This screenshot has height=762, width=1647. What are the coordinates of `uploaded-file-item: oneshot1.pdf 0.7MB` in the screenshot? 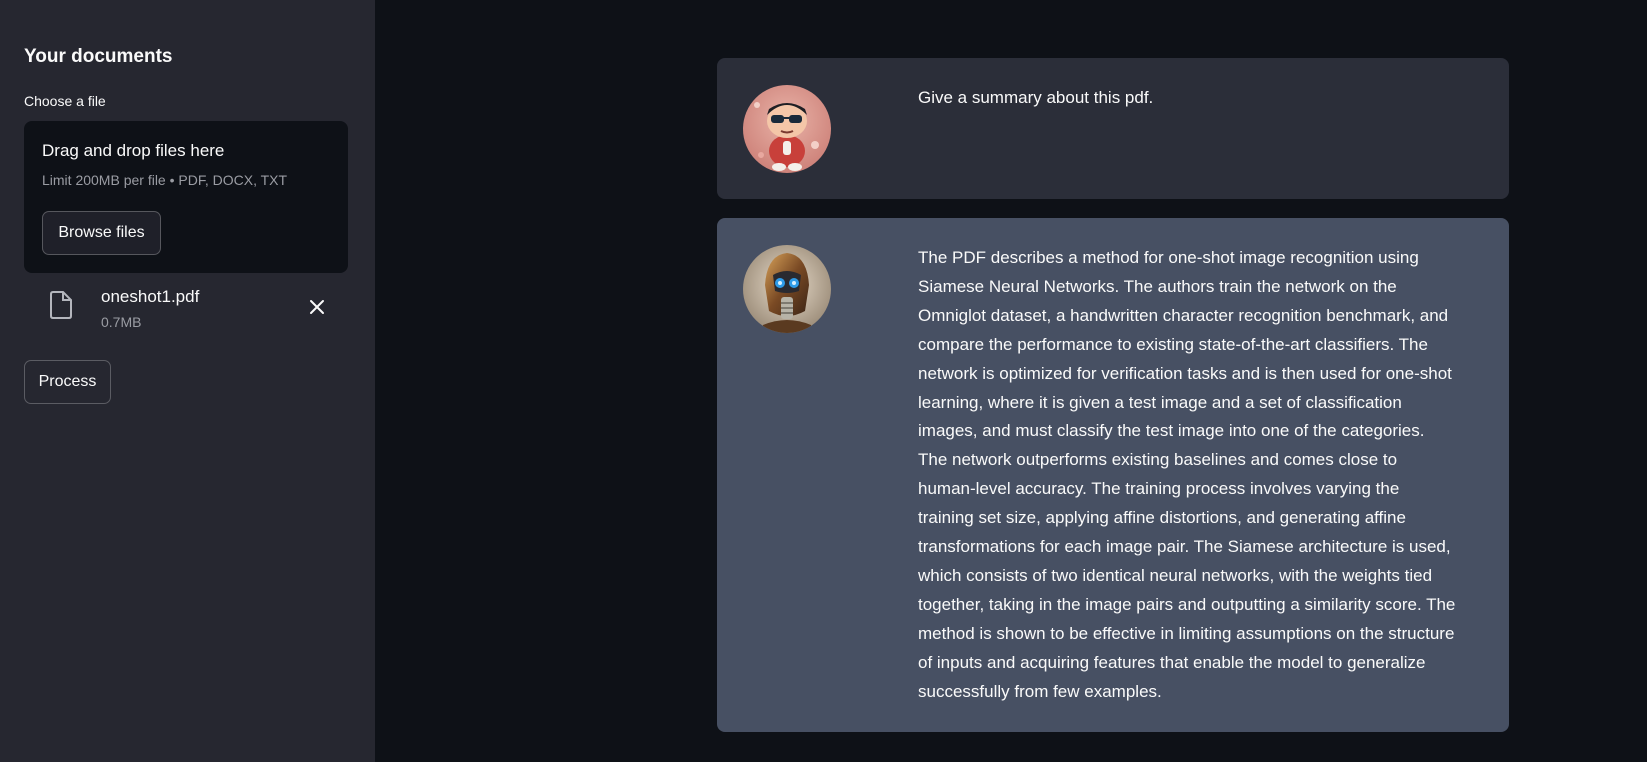 It's located at (186, 308).